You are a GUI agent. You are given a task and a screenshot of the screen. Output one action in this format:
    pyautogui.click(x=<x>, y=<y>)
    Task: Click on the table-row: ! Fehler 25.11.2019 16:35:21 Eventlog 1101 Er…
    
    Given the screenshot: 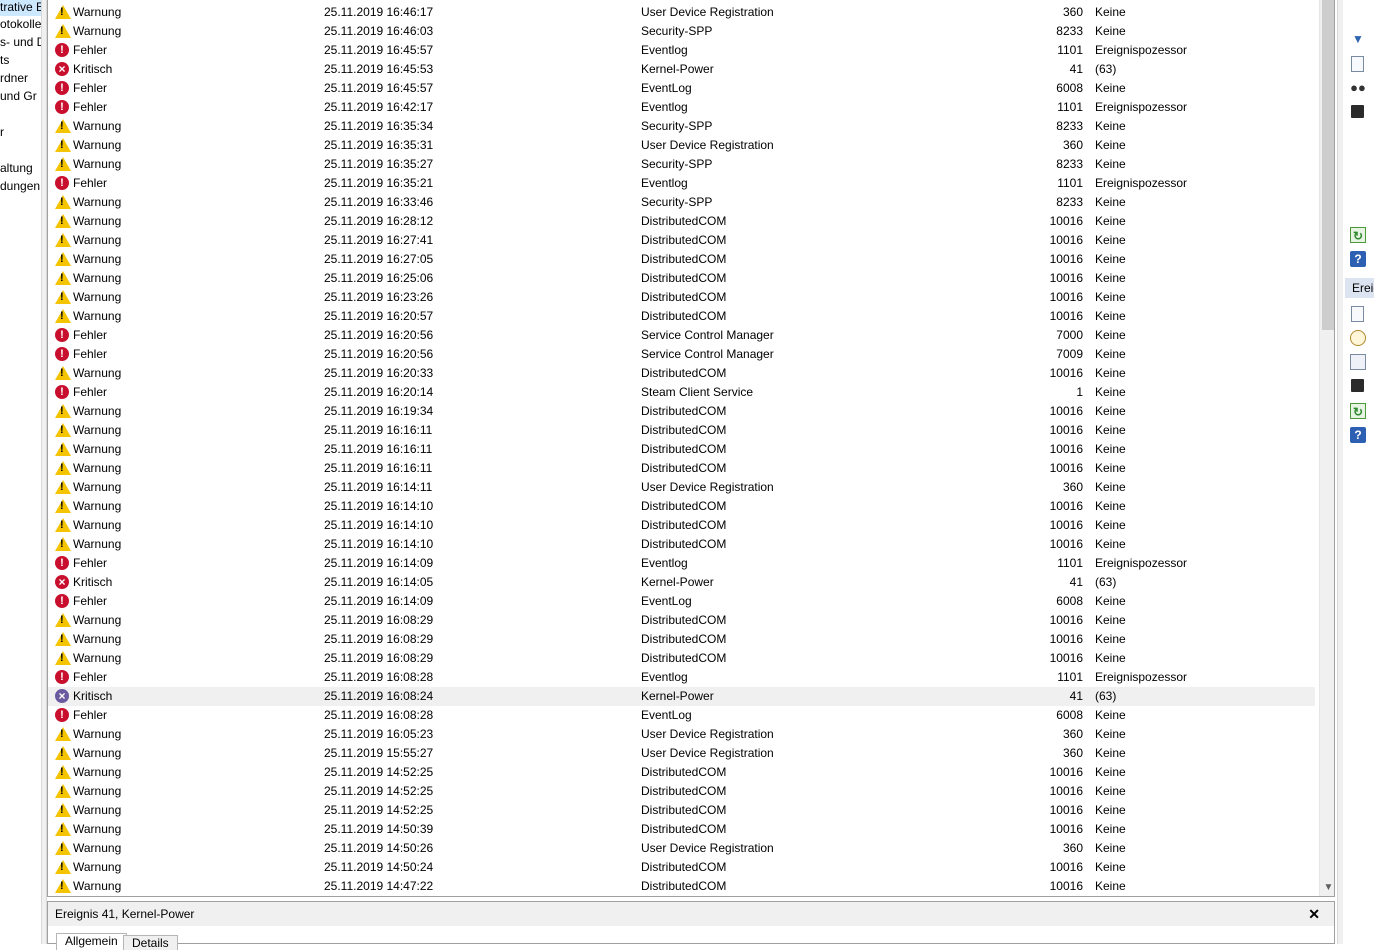 What is the action you would take?
    pyautogui.click(x=681, y=183)
    